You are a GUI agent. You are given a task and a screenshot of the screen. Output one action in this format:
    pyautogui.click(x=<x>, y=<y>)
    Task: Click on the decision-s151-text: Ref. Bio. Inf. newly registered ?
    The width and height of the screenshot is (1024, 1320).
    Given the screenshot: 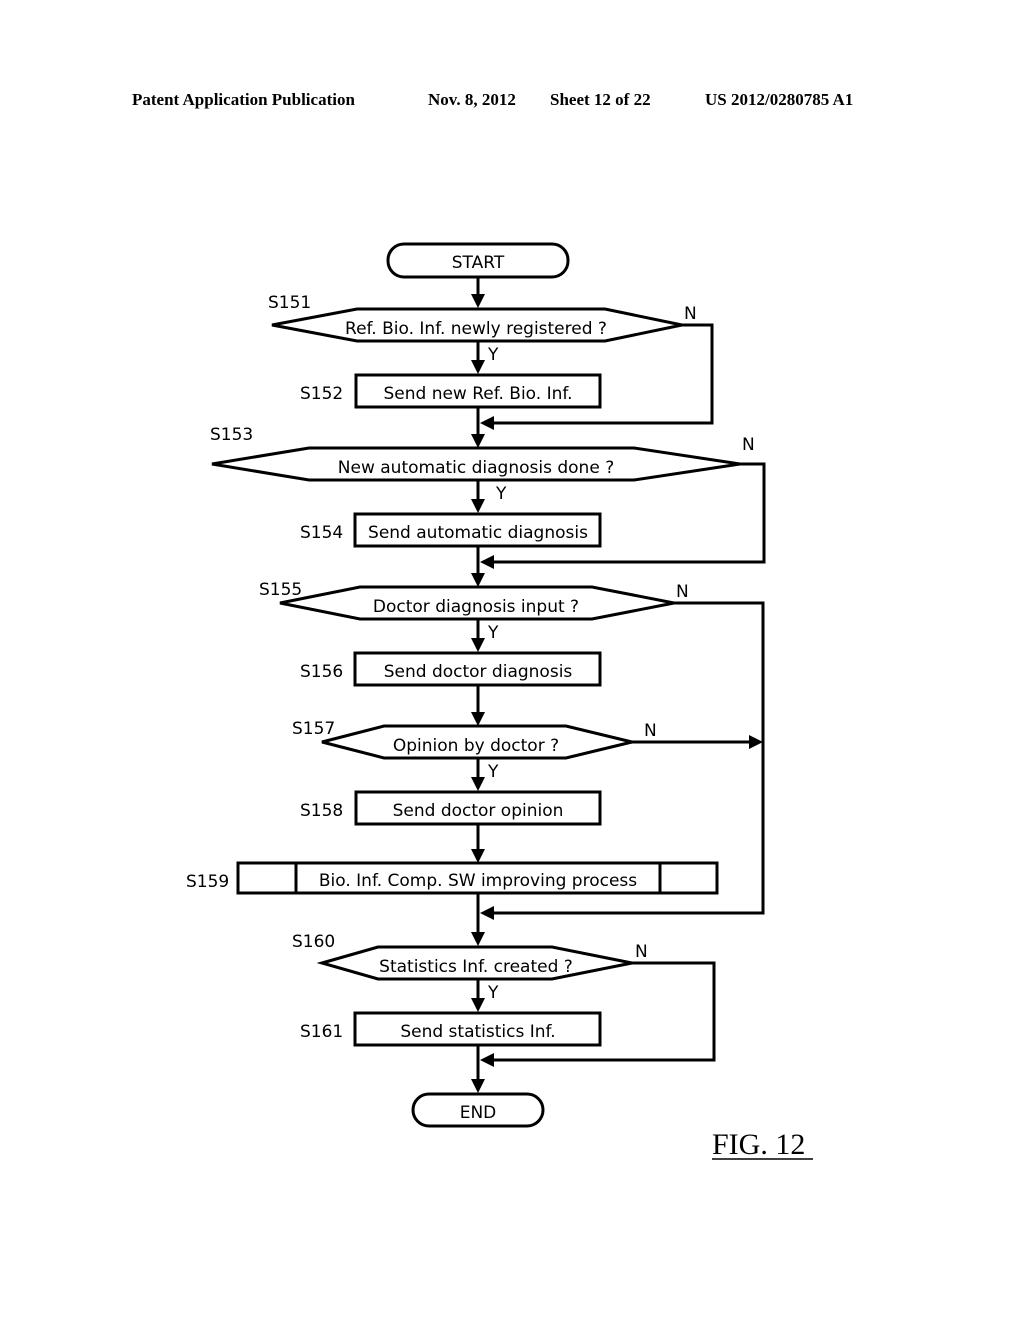 What is the action you would take?
    pyautogui.click(x=476, y=329)
    